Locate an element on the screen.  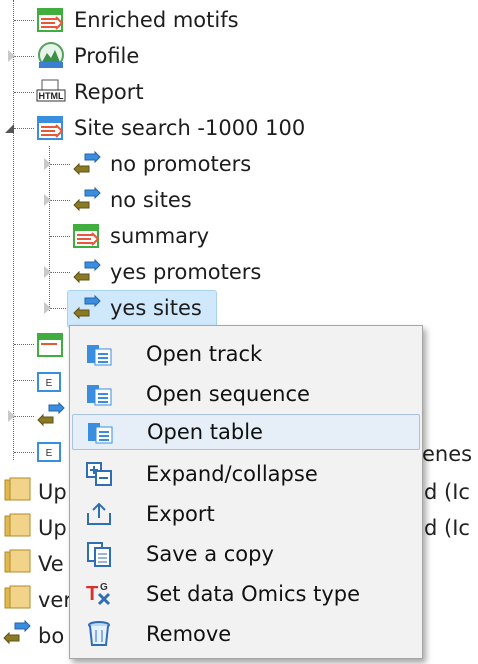
tree-node-profile: Profile is located at coordinates (87, 56).